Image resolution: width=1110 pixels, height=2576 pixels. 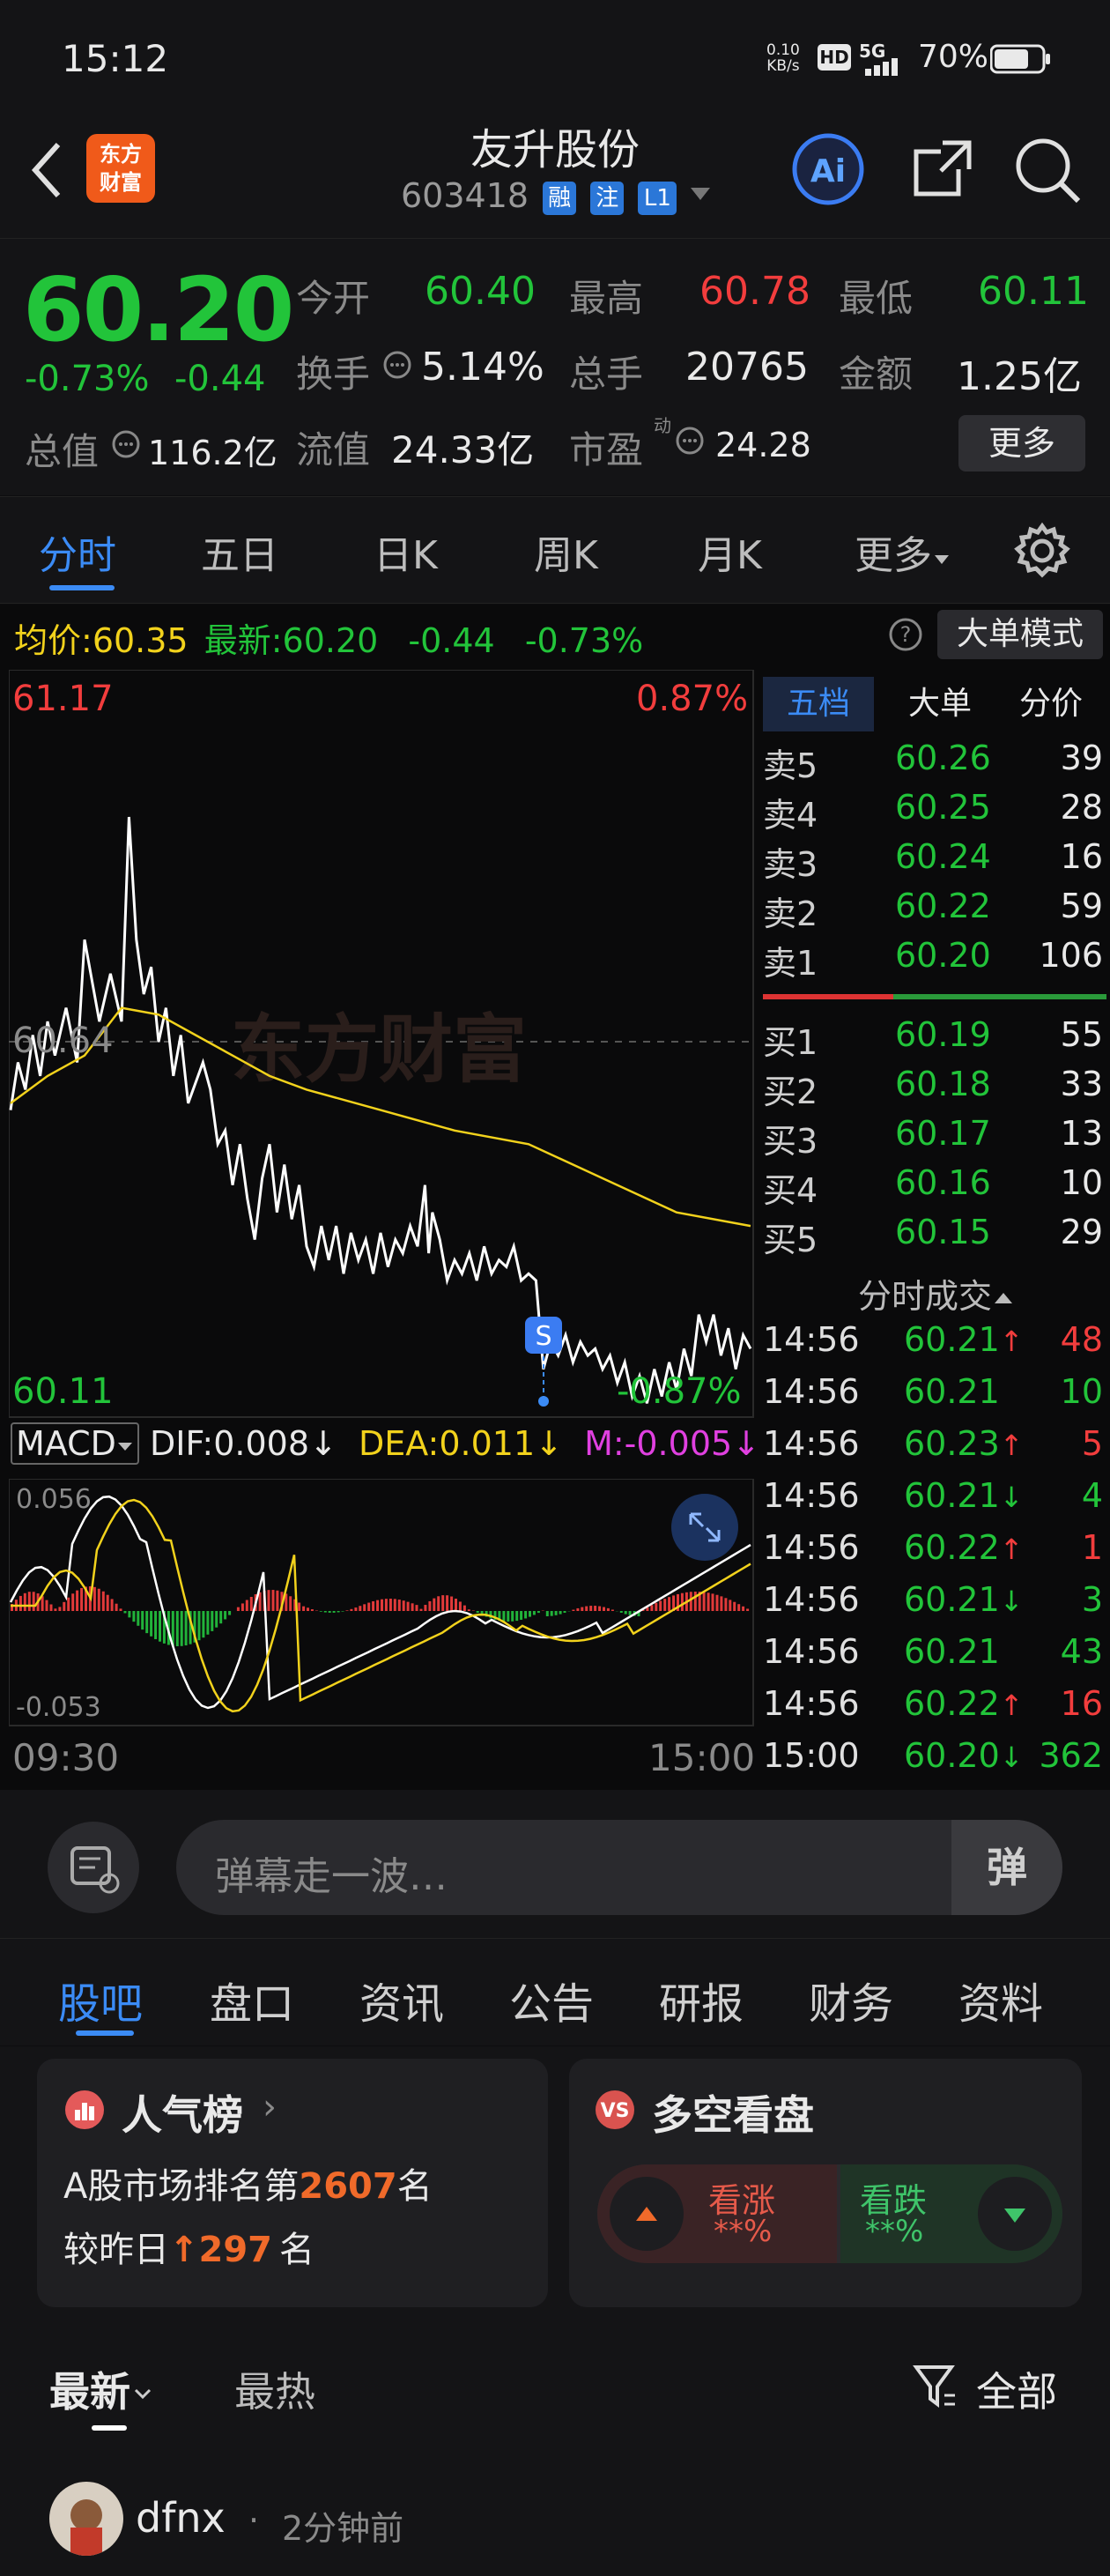 I want to click on pe-value: 24.28, so click(x=763, y=445).